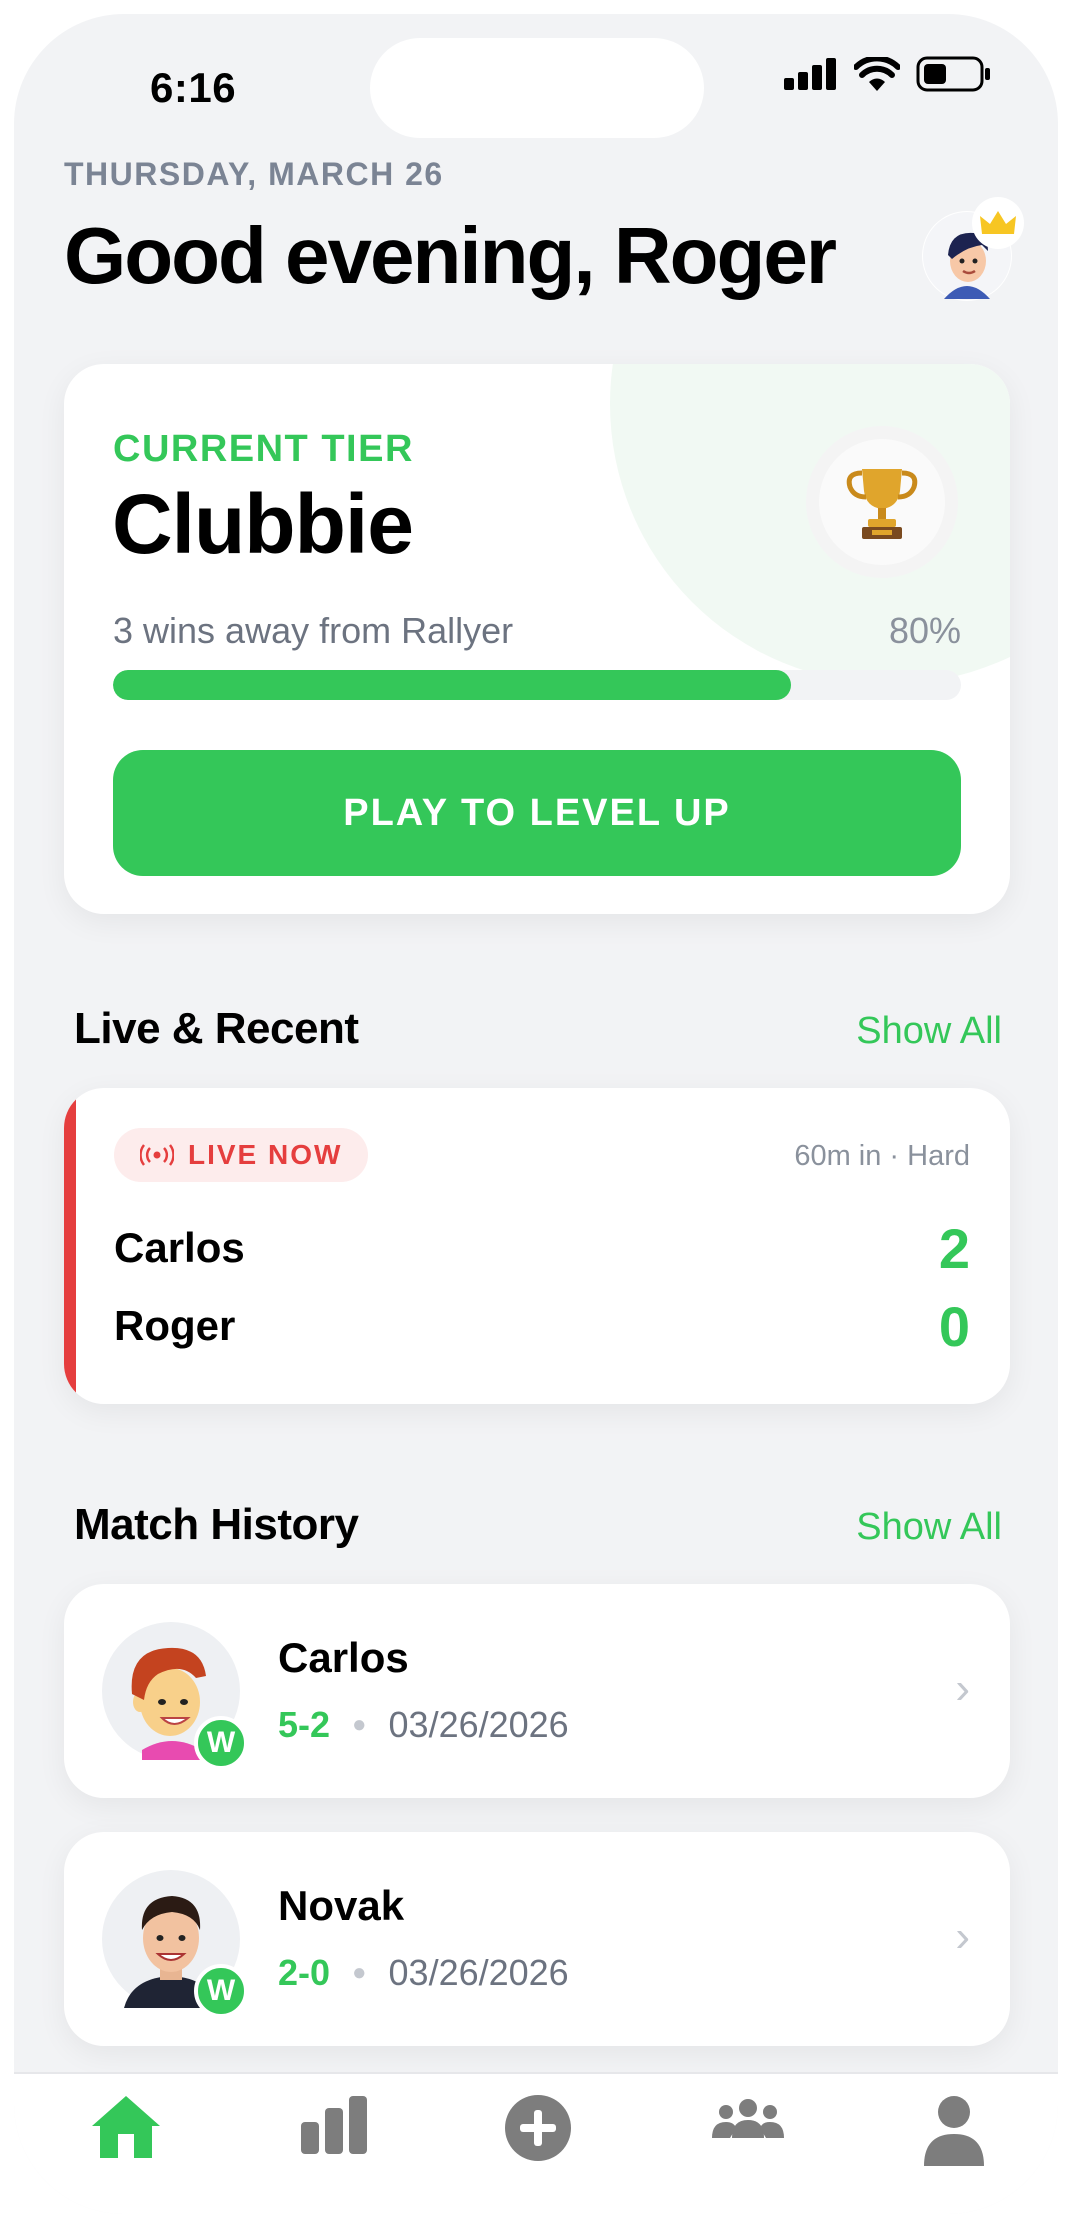 This screenshot has height=2214, width=1072. What do you see at coordinates (882, 1156) in the screenshot?
I see `live-match-meta: 60m in · Hard` at bounding box center [882, 1156].